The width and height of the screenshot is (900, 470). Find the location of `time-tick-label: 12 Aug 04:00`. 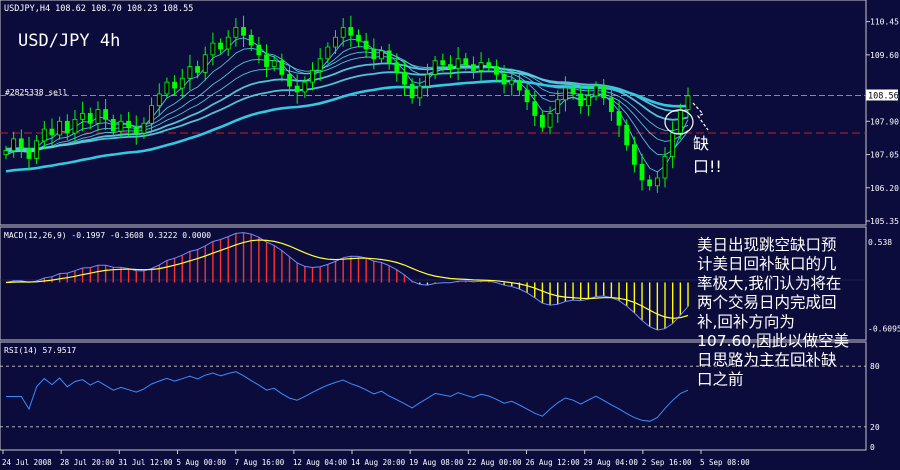

time-tick-label: 12 Aug 04:00 is located at coordinates (320, 462).